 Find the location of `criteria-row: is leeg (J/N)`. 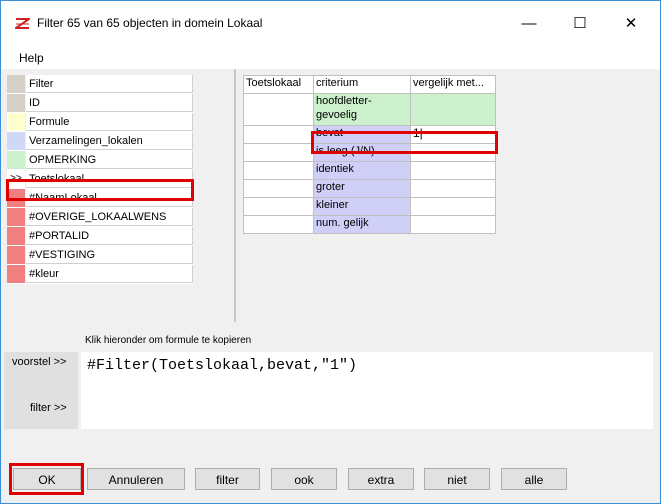

criteria-row: is leeg (J/N) is located at coordinates (369, 152).